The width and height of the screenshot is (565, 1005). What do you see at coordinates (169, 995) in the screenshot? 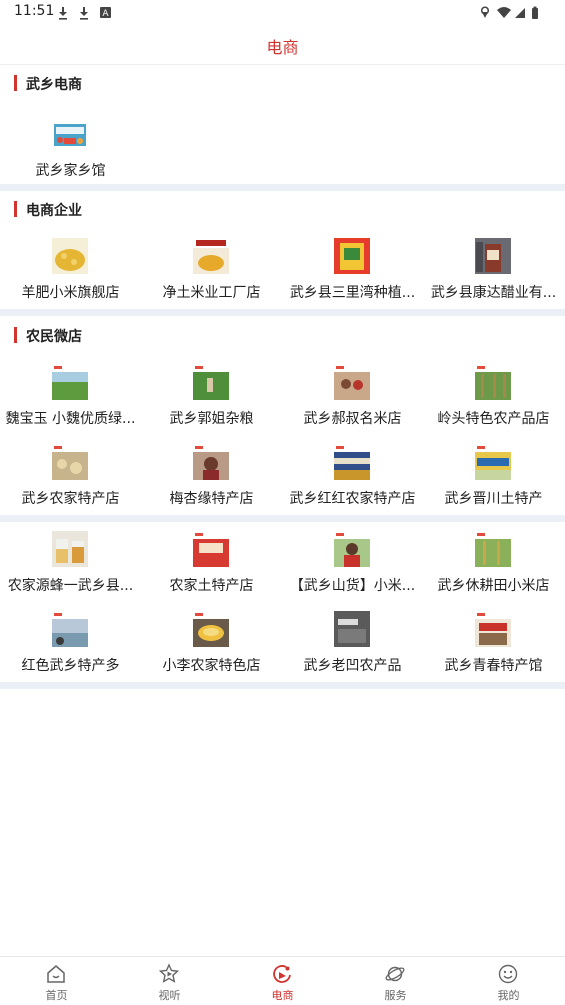
I see `tab-label: 视听` at bounding box center [169, 995].